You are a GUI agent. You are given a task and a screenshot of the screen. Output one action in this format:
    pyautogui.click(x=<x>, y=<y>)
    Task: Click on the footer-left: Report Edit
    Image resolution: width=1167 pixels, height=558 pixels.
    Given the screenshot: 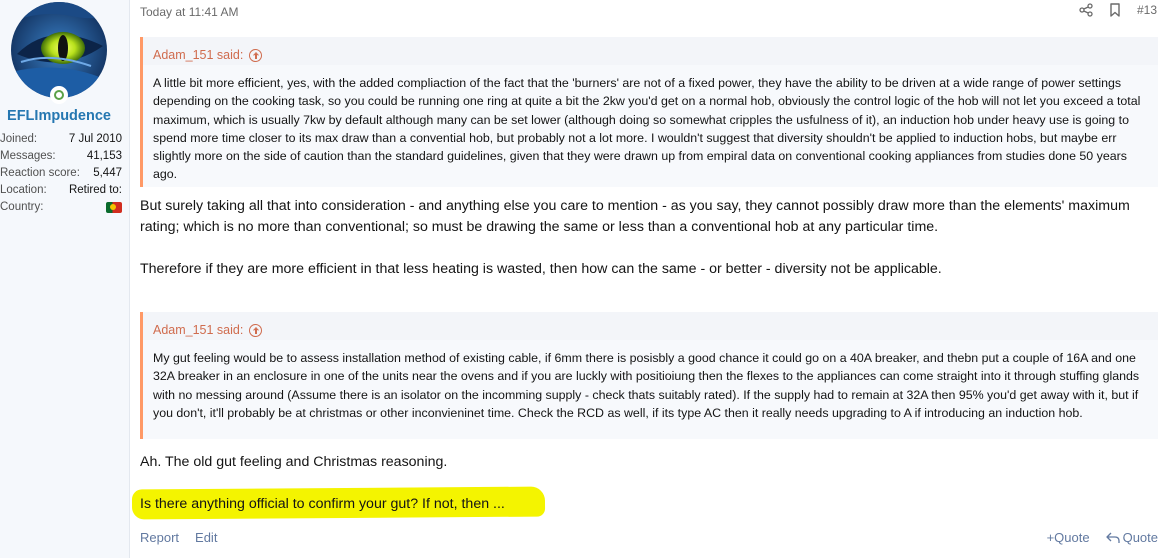 What is the action you would take?
    pyautogui.click(x=178, y=537)
    